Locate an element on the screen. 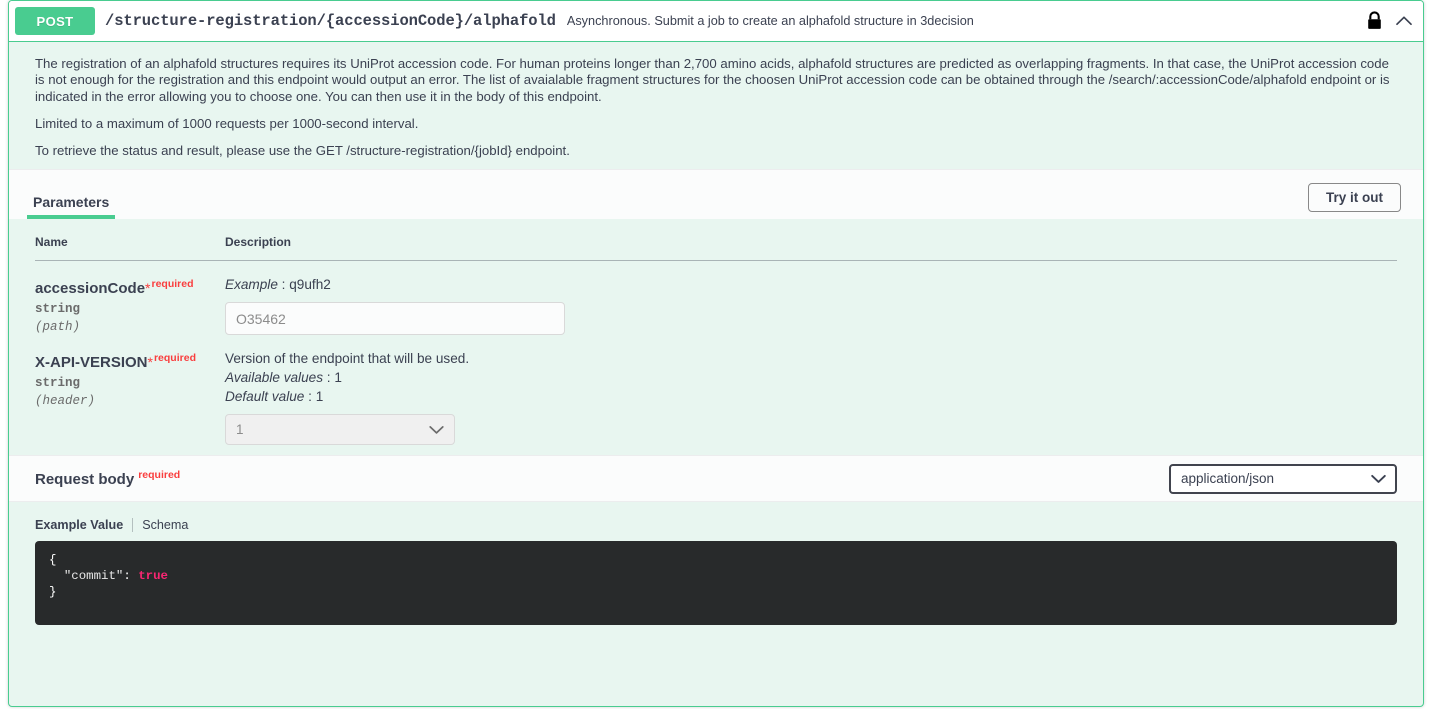  available-values-value: 1 is located at coordinates (338, 378).